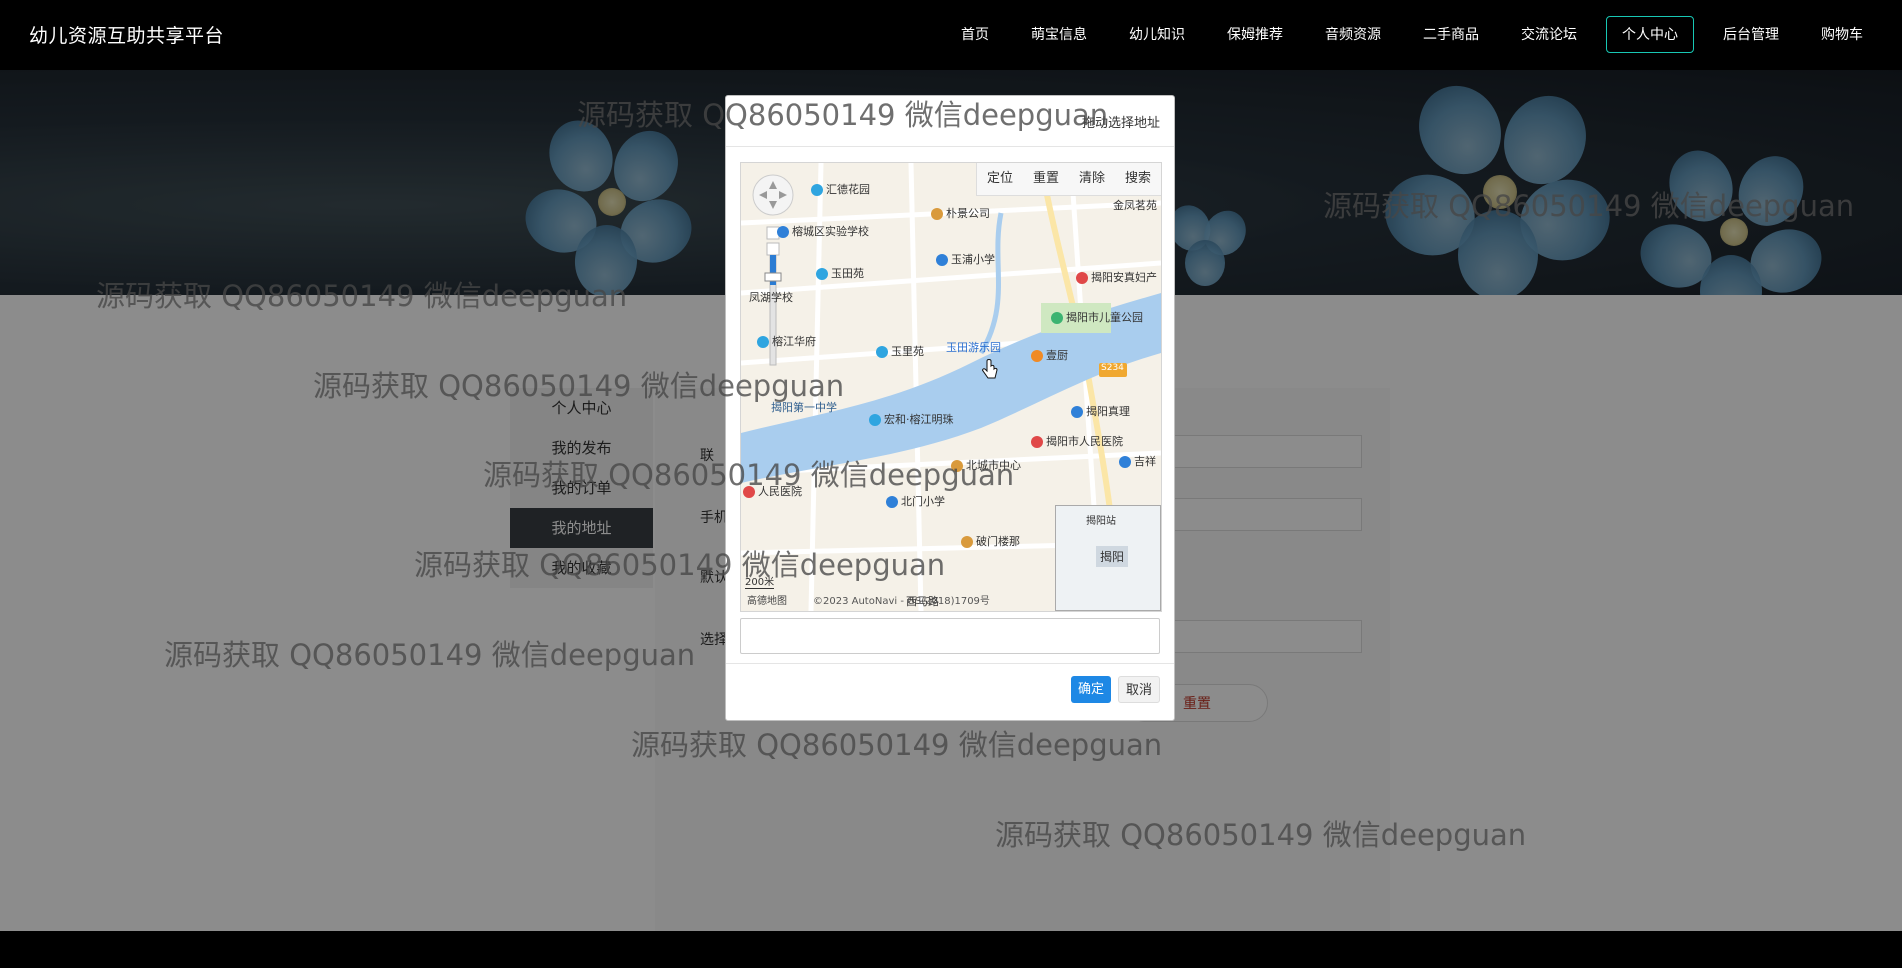 The height and width of the screenshot is (968, 1902). What do you see at coordinates (1451, 34) in the screenshot?
I see `nav-item-secondhand: 二手商品` at bounding box center [1451, 34].